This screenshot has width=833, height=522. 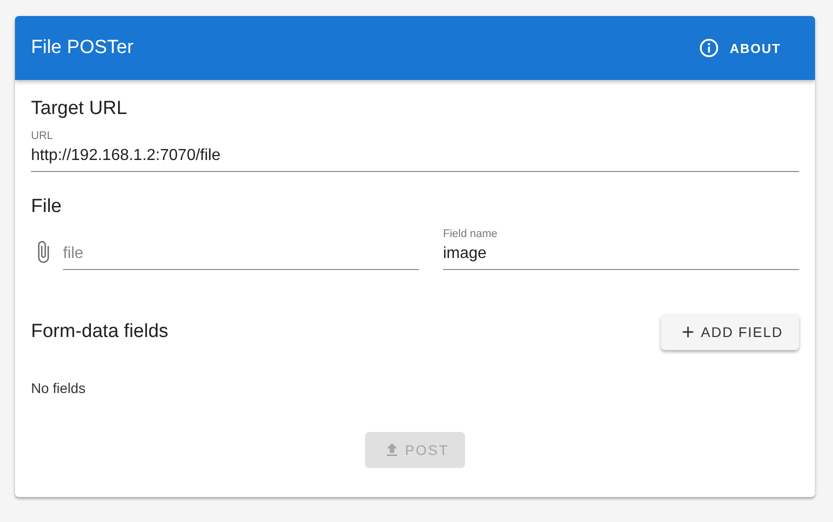 What do you see at coordinates (739, 48) in the screenshot?
I see `about-button: ABOUT` at bounding box center [739, 48].